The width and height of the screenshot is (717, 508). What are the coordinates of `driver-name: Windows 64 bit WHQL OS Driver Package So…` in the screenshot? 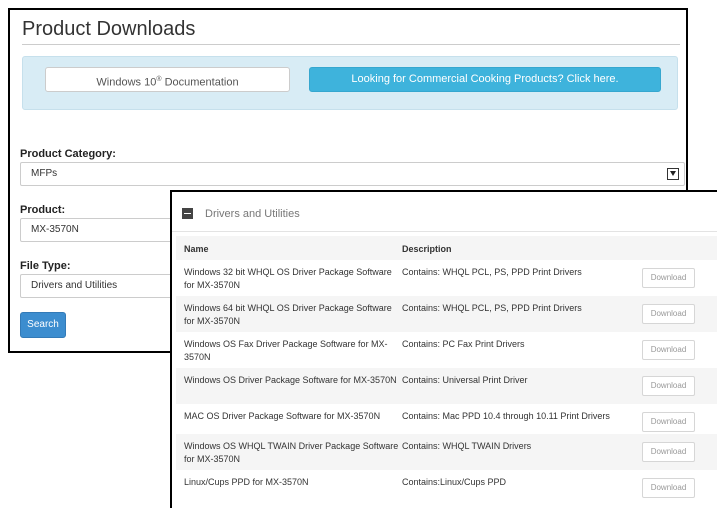 It's located at (288, 314).